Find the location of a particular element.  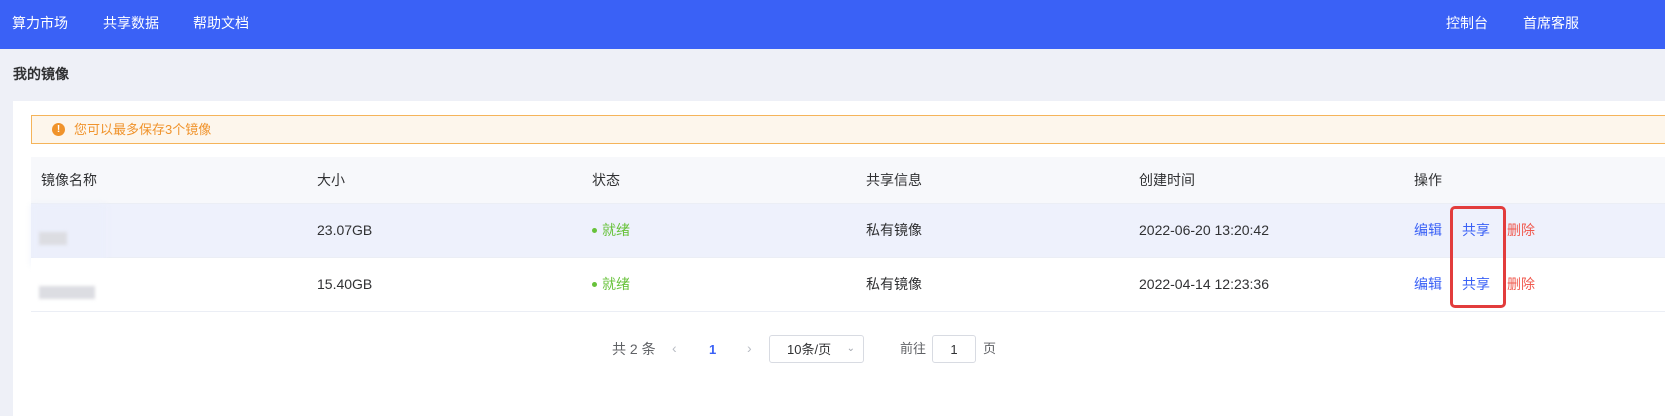

nav-shared-data: 共享数据 is located at coordinates (131, 23).